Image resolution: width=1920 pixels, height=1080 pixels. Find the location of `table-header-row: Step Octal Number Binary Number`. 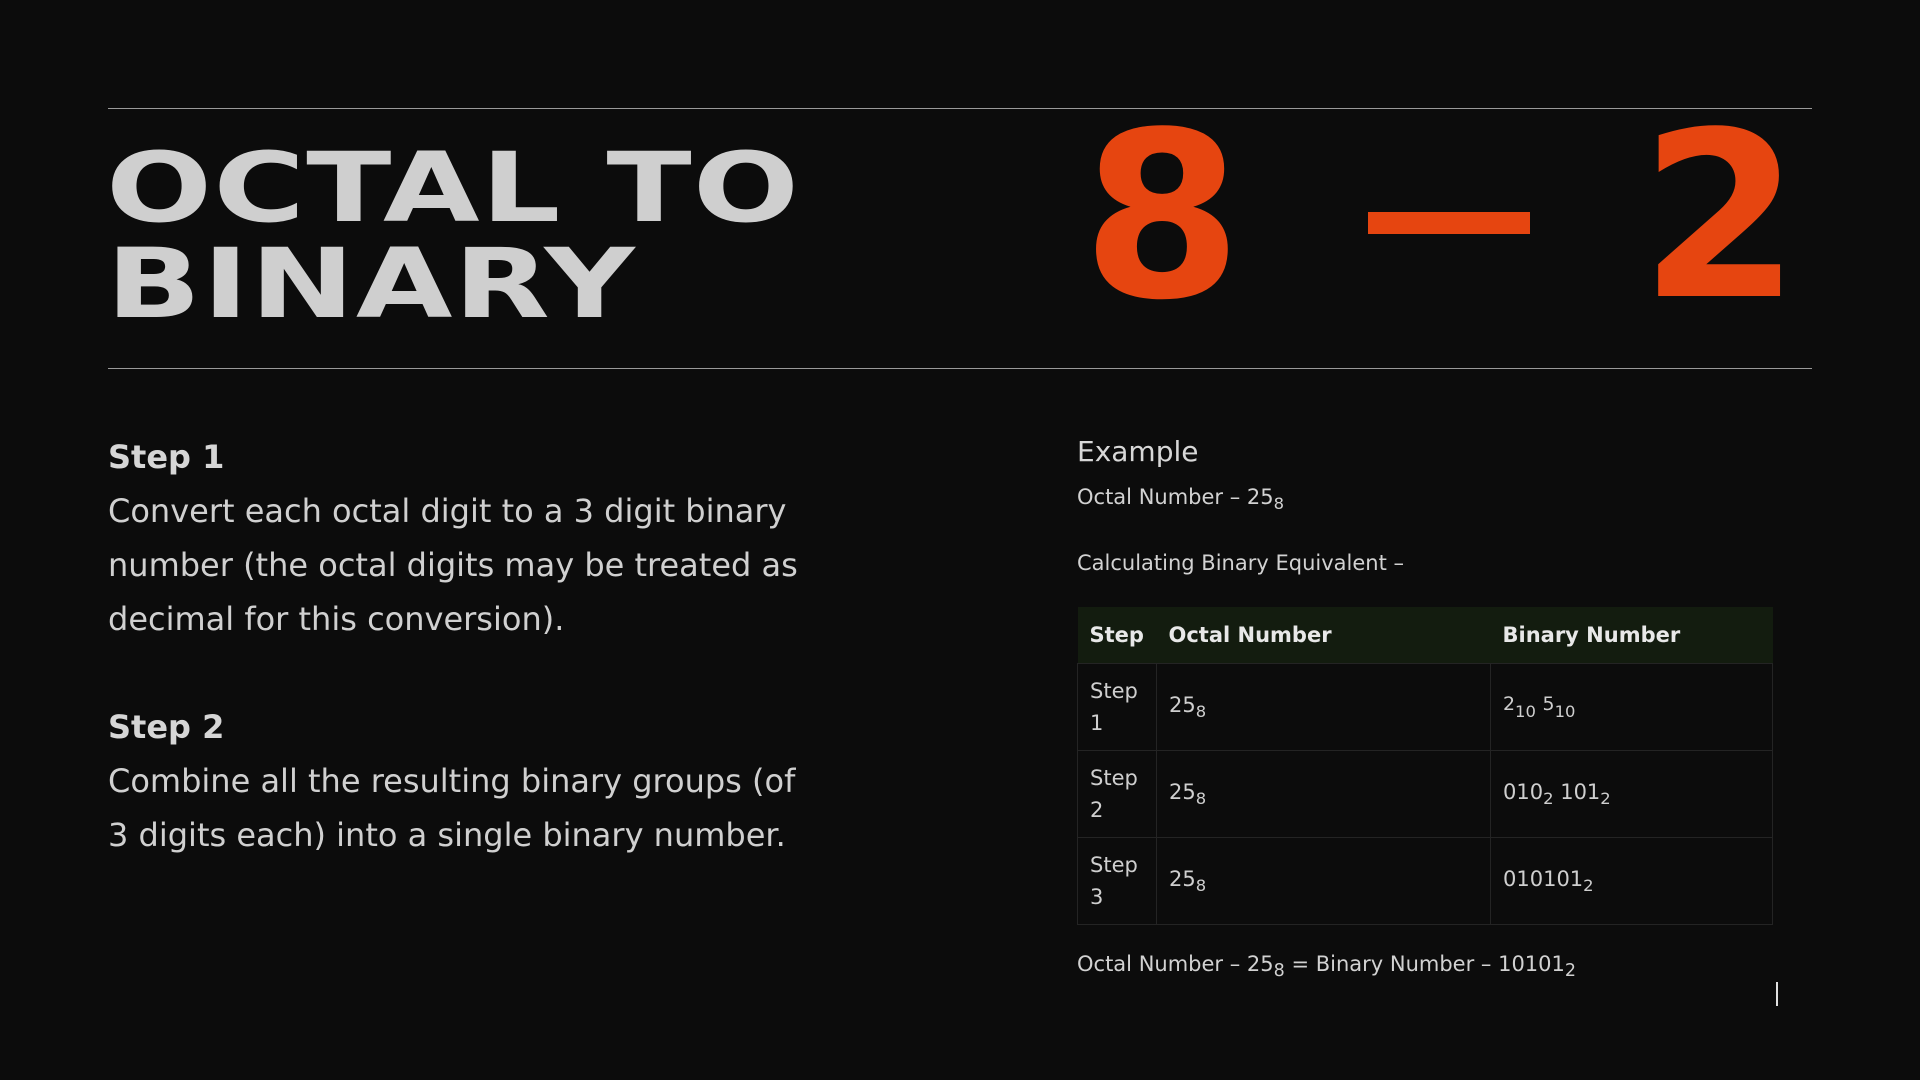

table-header-row: Step Octal Number Binary Number is located at coordinates (1425, 635).